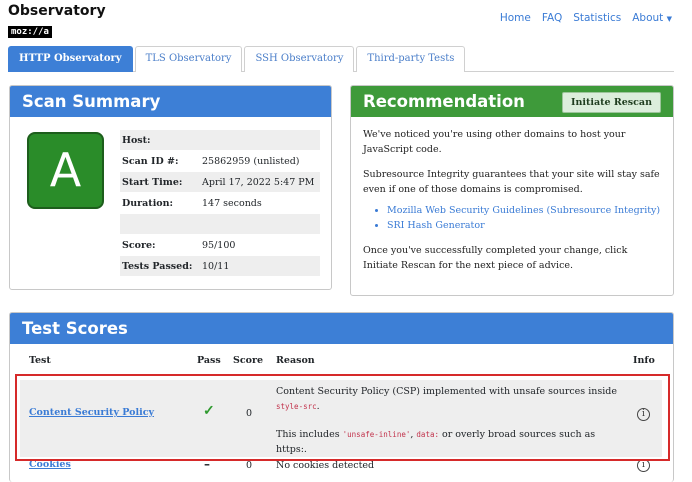 The height and width of the screenshot is (482, 692). What do you see at coordinates (652, 18) in the screenshot?
I see `nav-about: About ▼` at bounding box center [652, 18].